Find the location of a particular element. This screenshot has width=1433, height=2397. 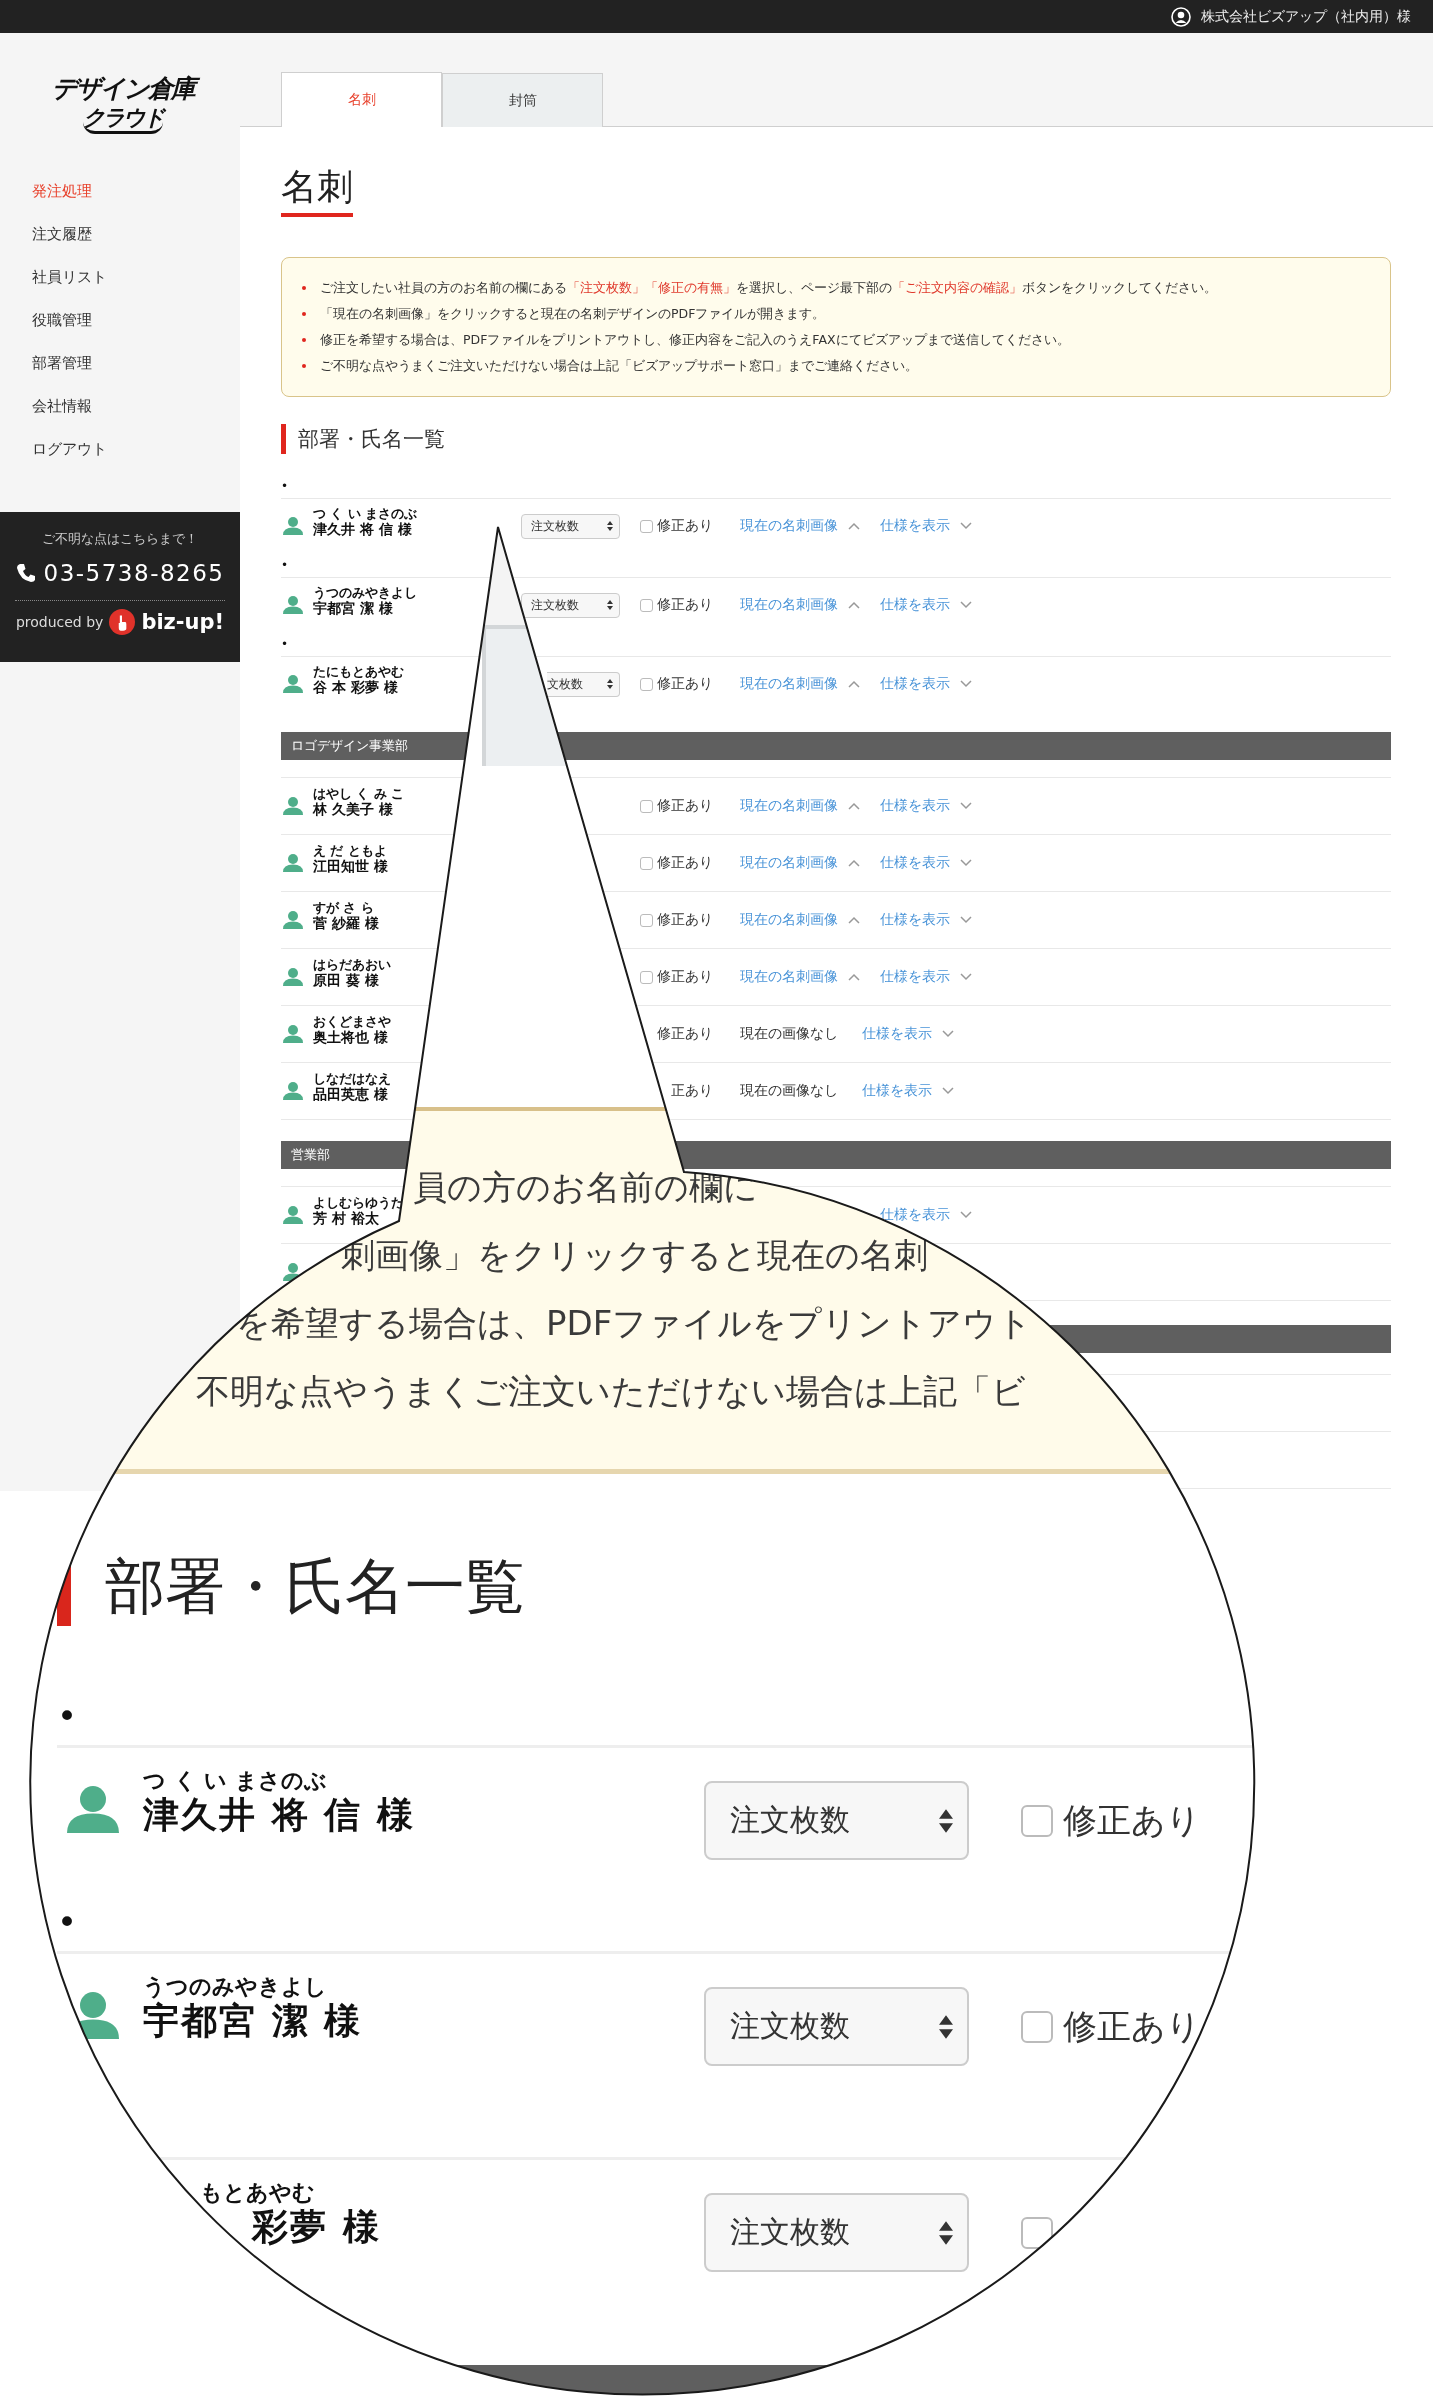

logo-icon is located at coordinates (122, 622).